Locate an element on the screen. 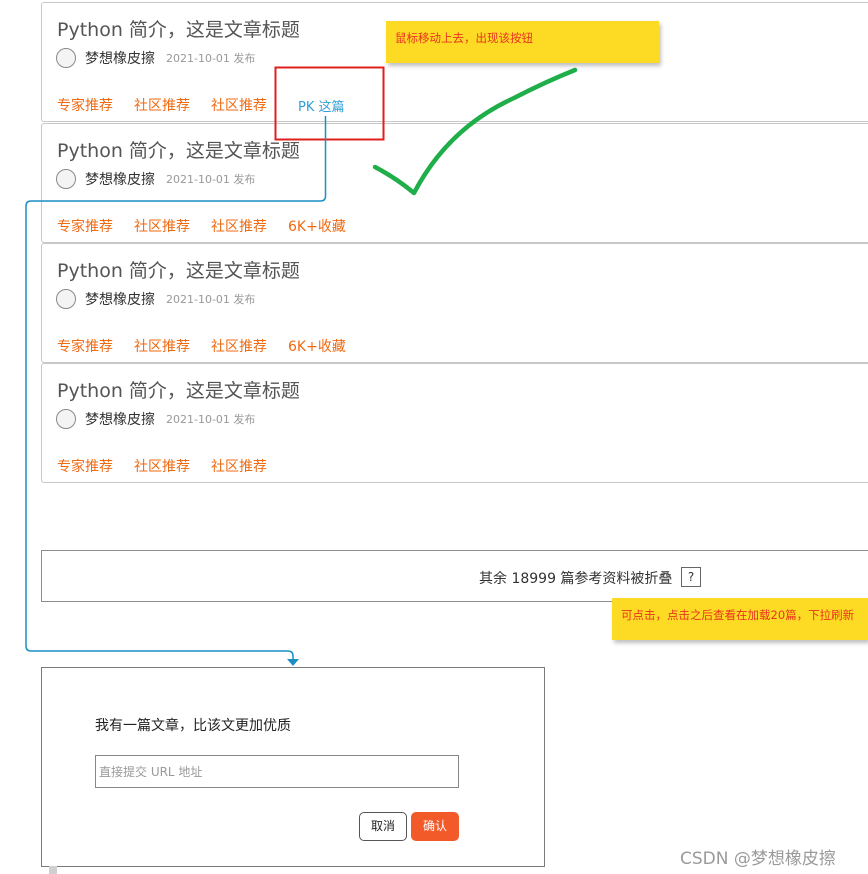  help-icon: ? is located at coordinates (691, 577).